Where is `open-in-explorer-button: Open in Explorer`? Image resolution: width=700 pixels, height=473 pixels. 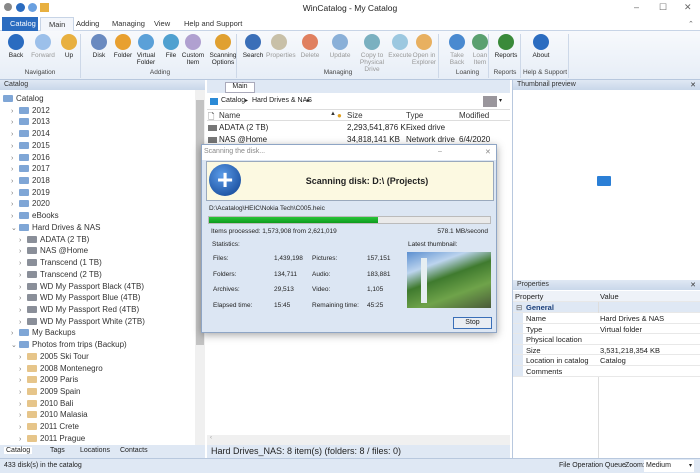 open-in-explorer-button: Open in Explorer is located at coordinates (424, 50).